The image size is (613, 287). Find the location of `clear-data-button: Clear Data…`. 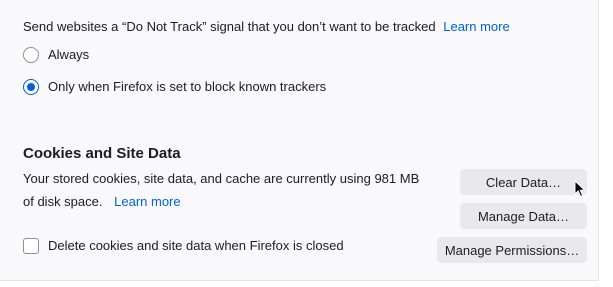

clear-data-button: Clear Data… is located at coordinates (523, 182).